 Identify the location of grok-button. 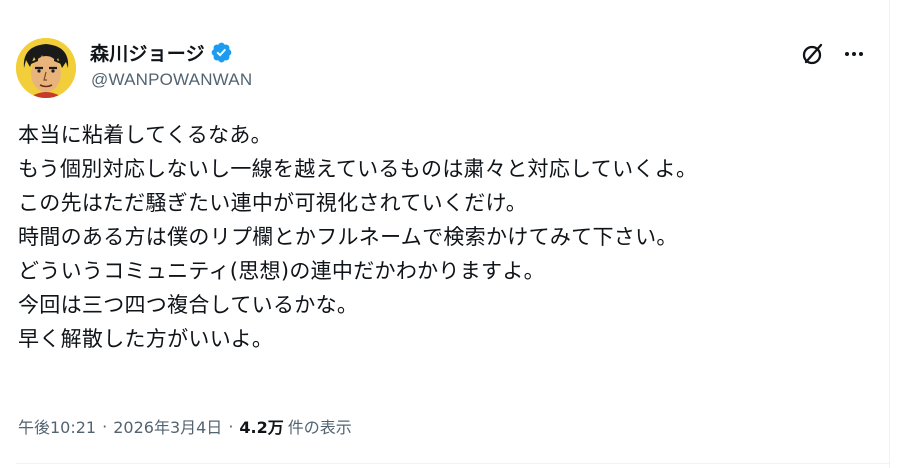
(813, 54).